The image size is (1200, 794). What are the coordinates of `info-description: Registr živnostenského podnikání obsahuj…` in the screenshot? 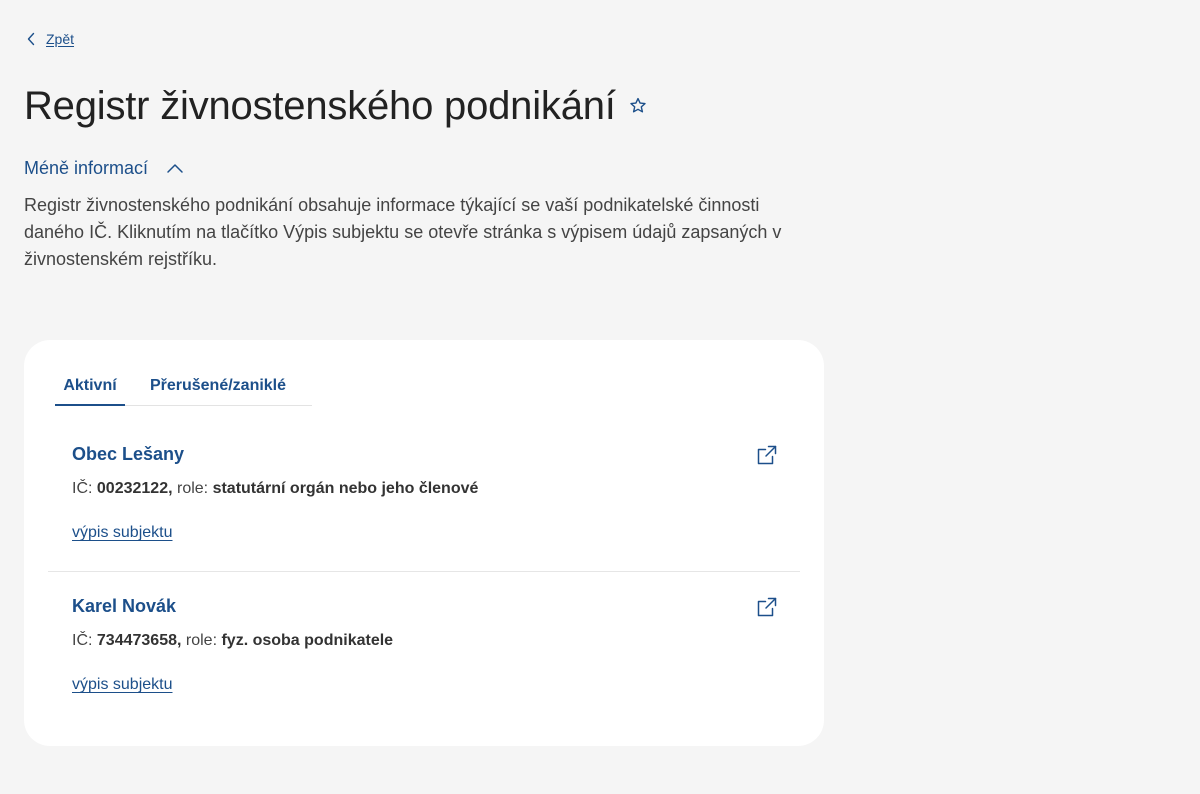 It's located at (403, 232).